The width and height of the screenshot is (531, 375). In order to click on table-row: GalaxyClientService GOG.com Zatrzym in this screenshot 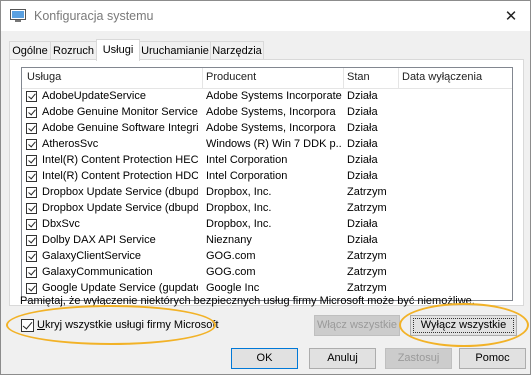, I will do `click(267, 257)`.